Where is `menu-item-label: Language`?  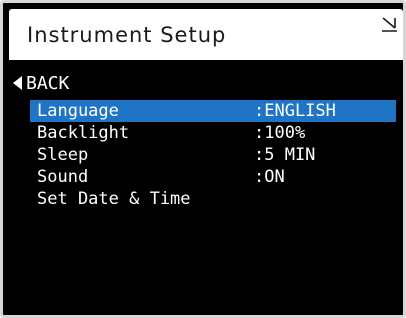
menu-item-label: Language is located at coordinates (78, 111).